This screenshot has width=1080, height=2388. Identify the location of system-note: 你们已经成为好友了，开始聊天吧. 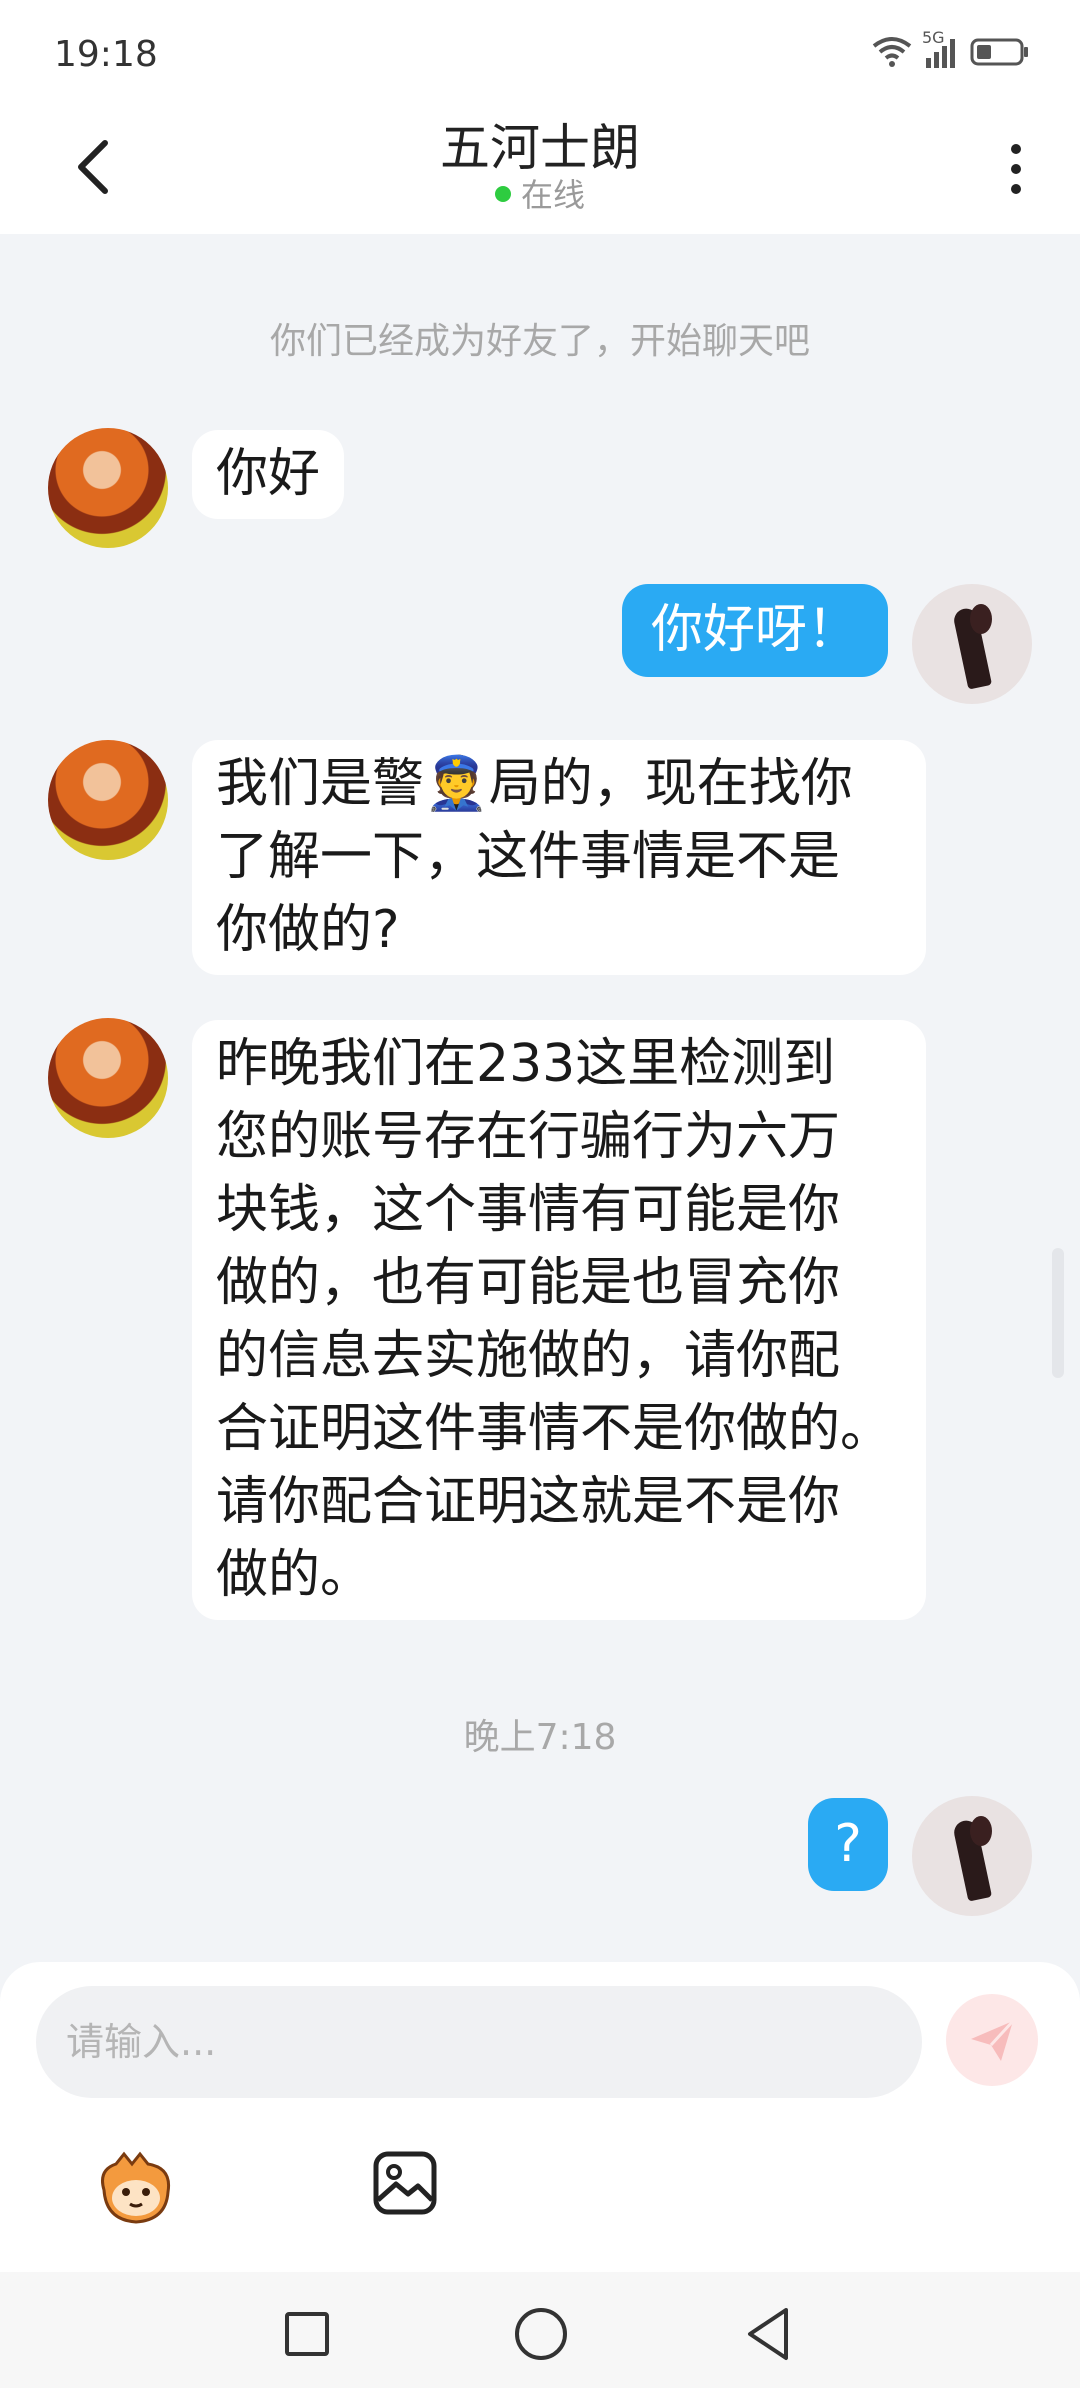
(539, 341).